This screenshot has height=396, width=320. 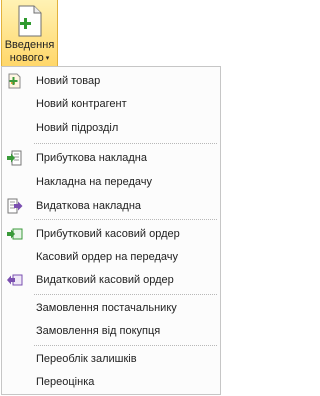 I want to click on menu-item-stock-recount: Переоблік залишків, so click(x=111, y=359).